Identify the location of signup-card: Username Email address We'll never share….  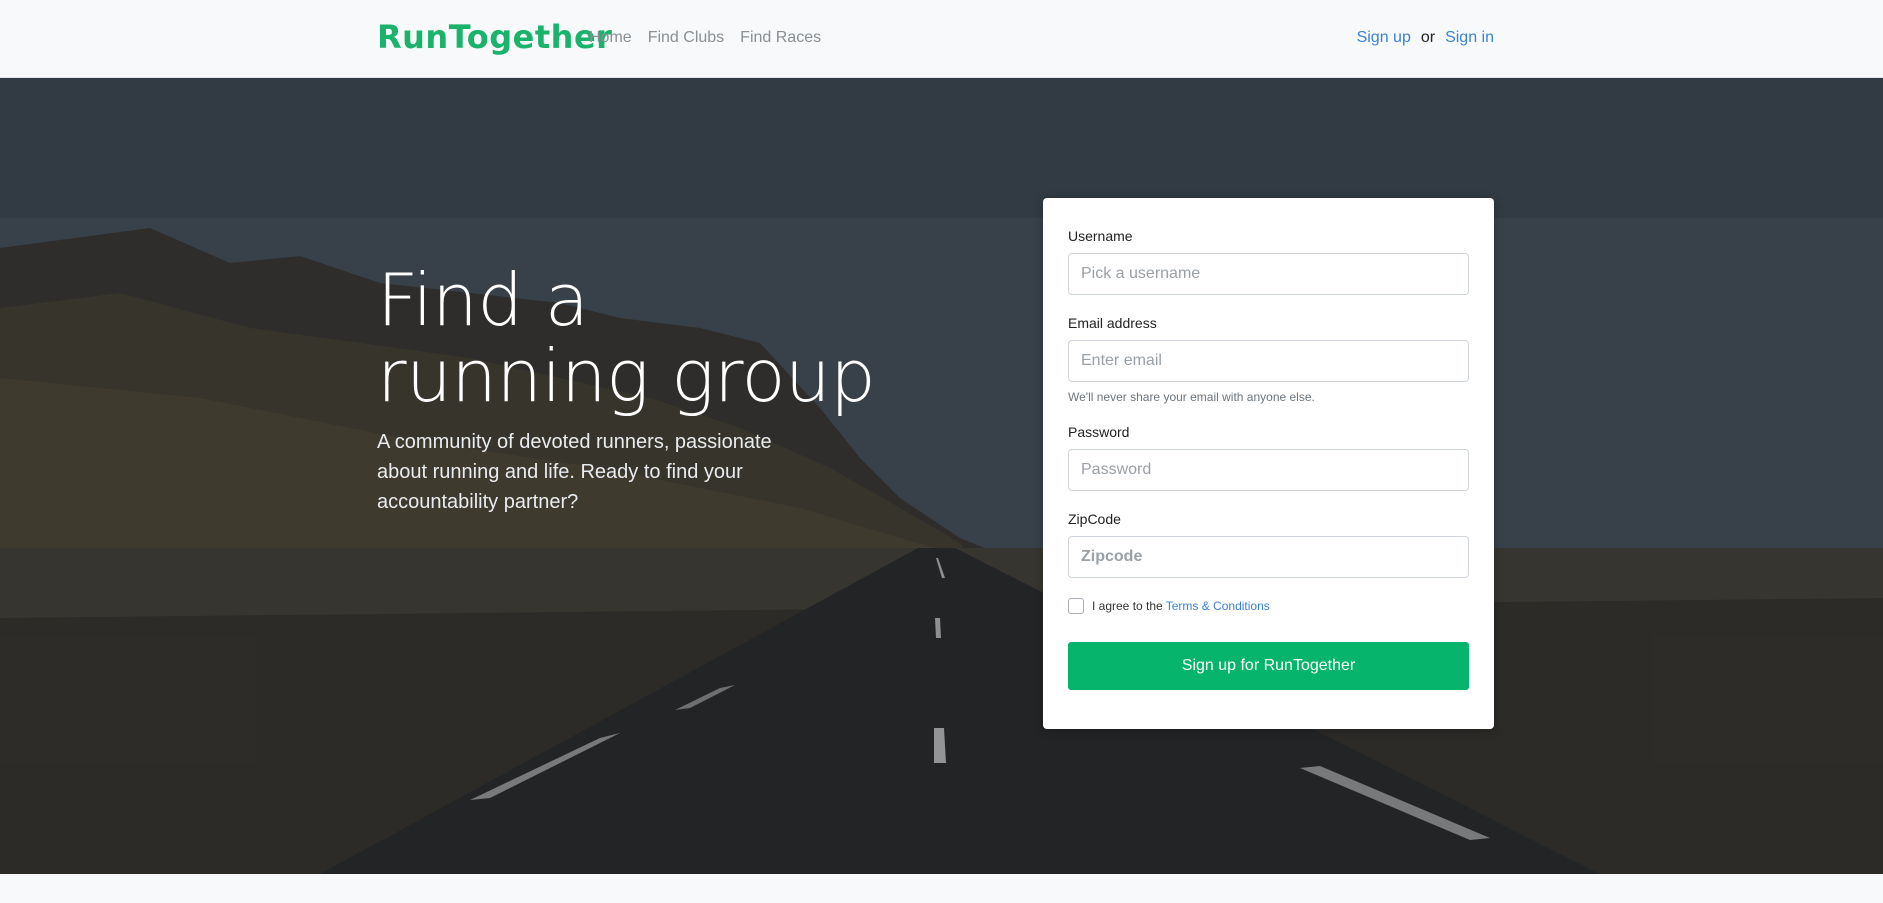
(1268, 463).